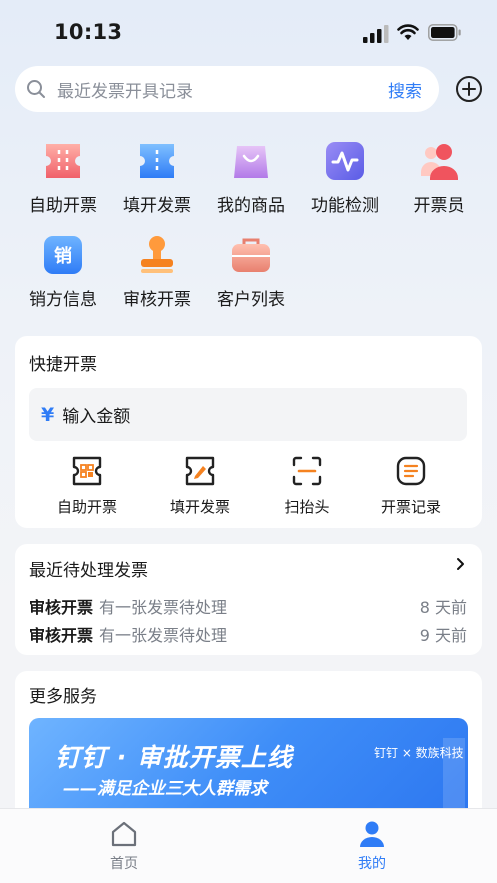  Describe the element at coordinates (411, 471) in the screenshot. I see `invoice-record-icon` at that location.